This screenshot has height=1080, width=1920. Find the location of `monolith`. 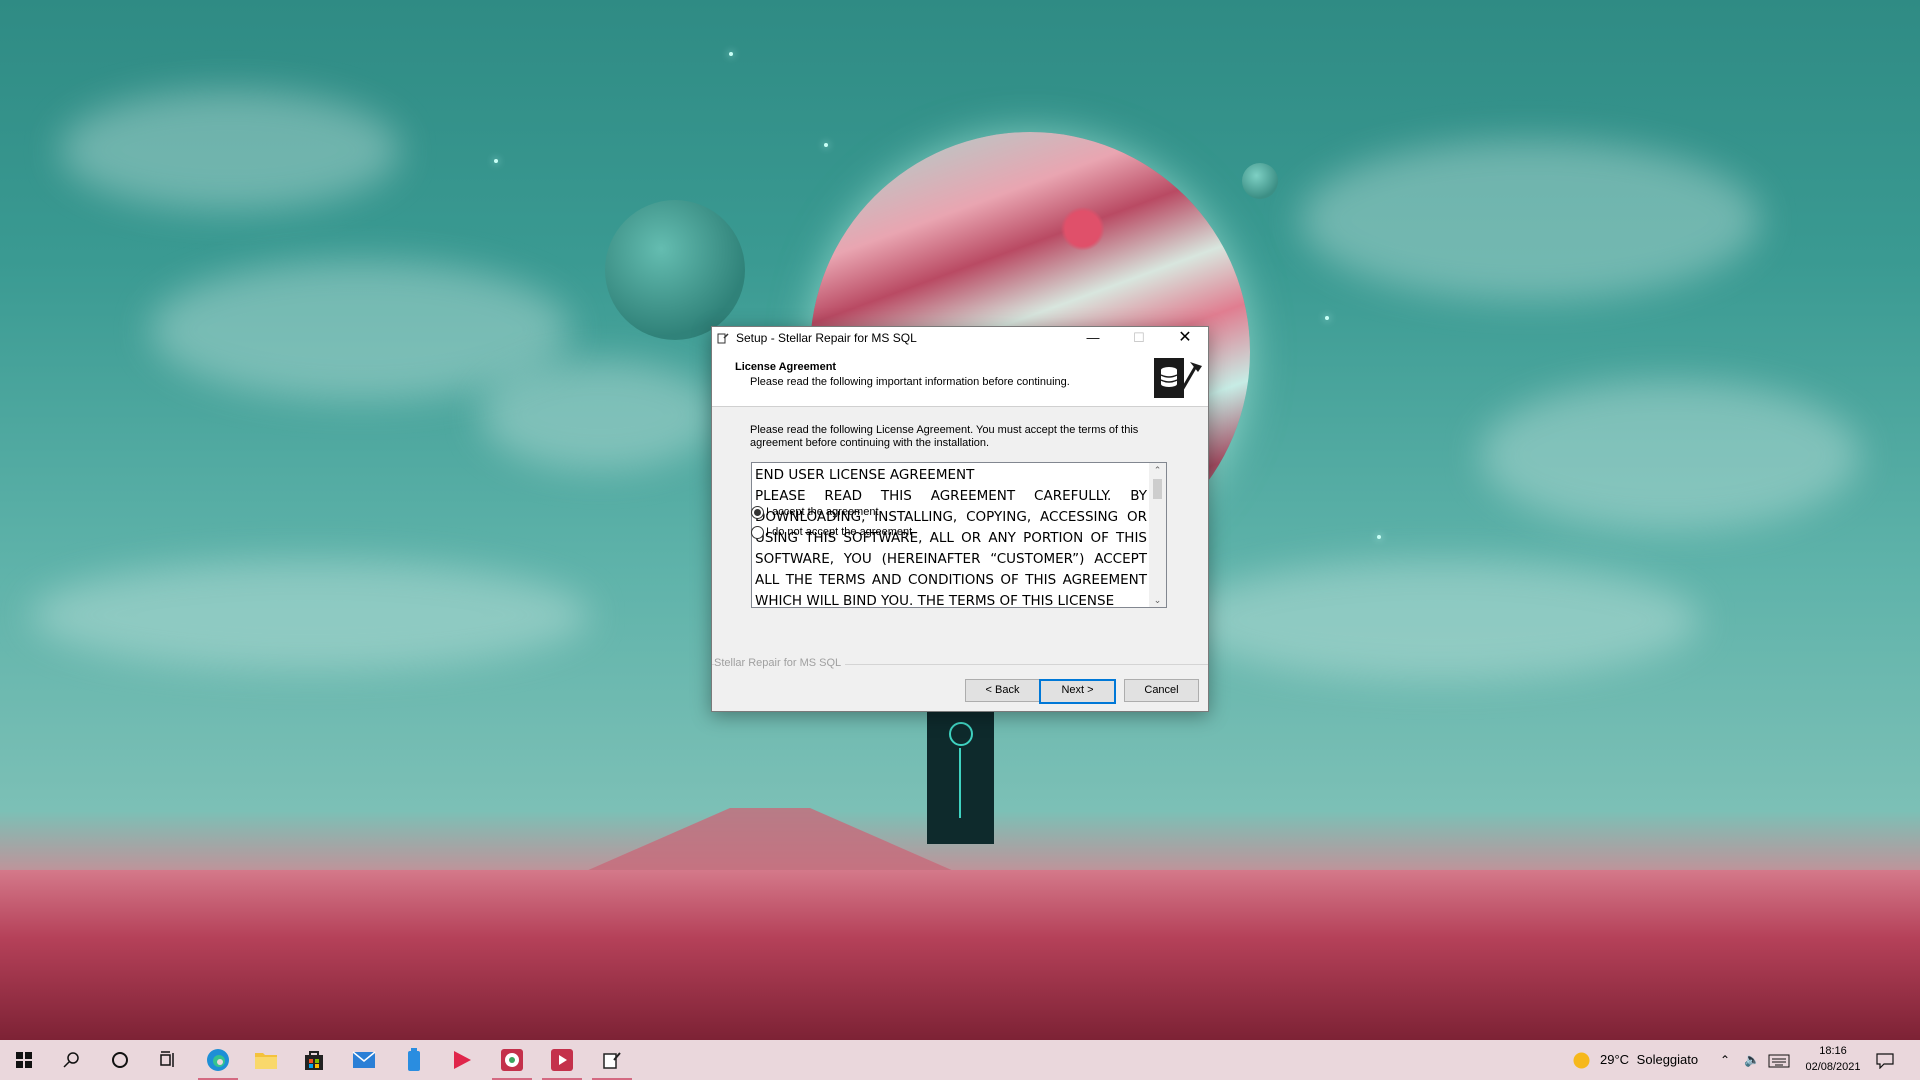

monolith is located at coordinates (960, 778).